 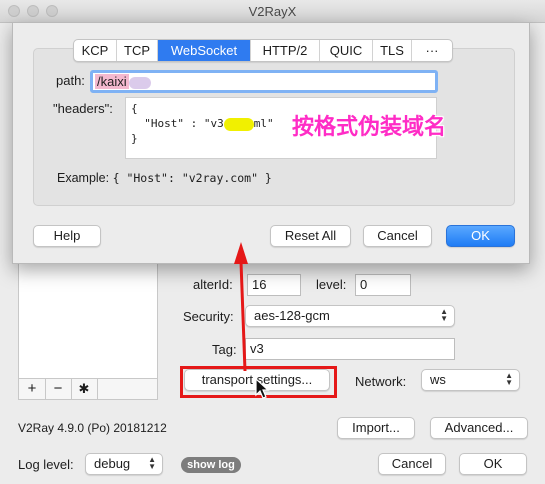 What do you see at coordinates (211, 465) in the screenshot?
I see `show-log-button: show log` at bounding box center [211, 465].